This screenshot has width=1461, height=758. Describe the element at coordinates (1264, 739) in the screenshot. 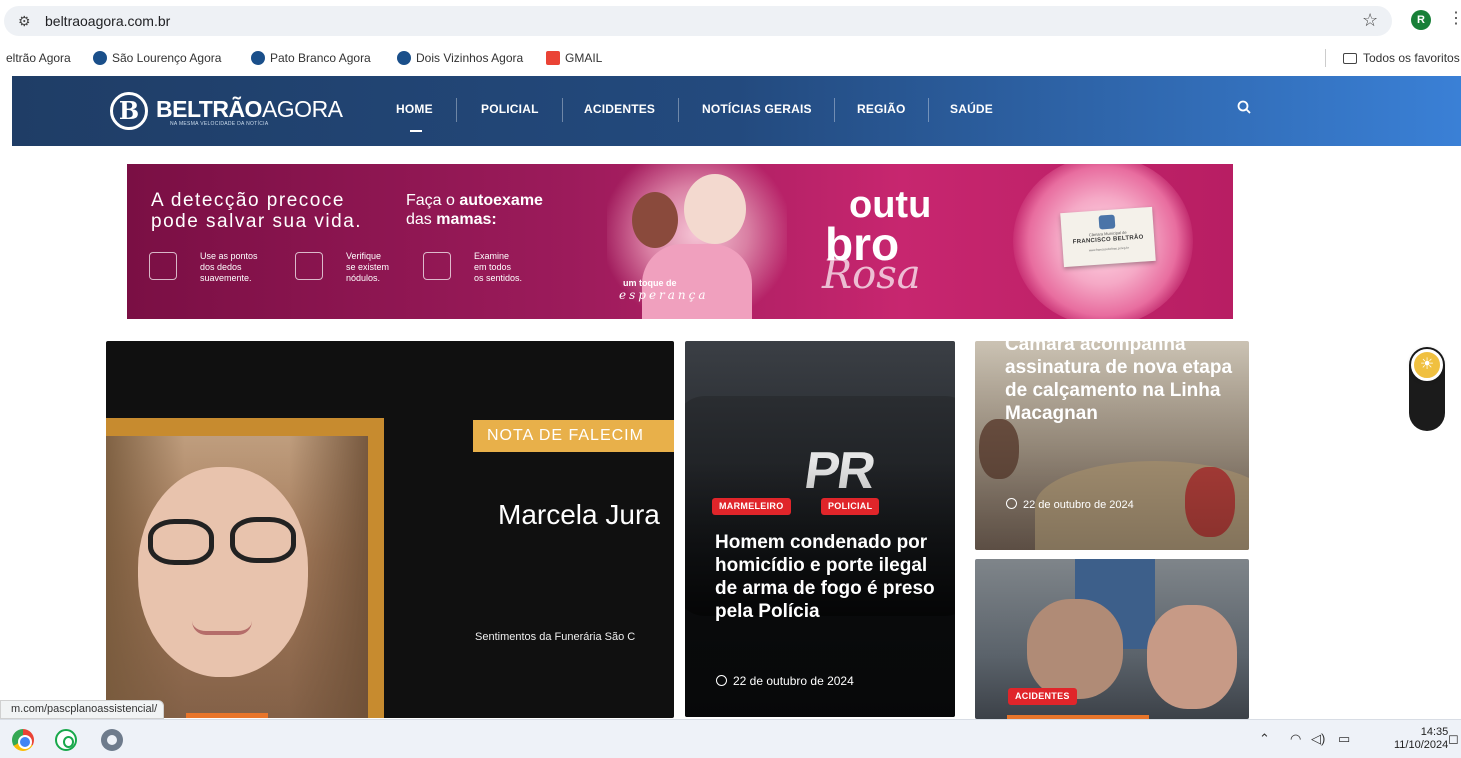

I see `chevron-up-icon: ⌃` at that location.